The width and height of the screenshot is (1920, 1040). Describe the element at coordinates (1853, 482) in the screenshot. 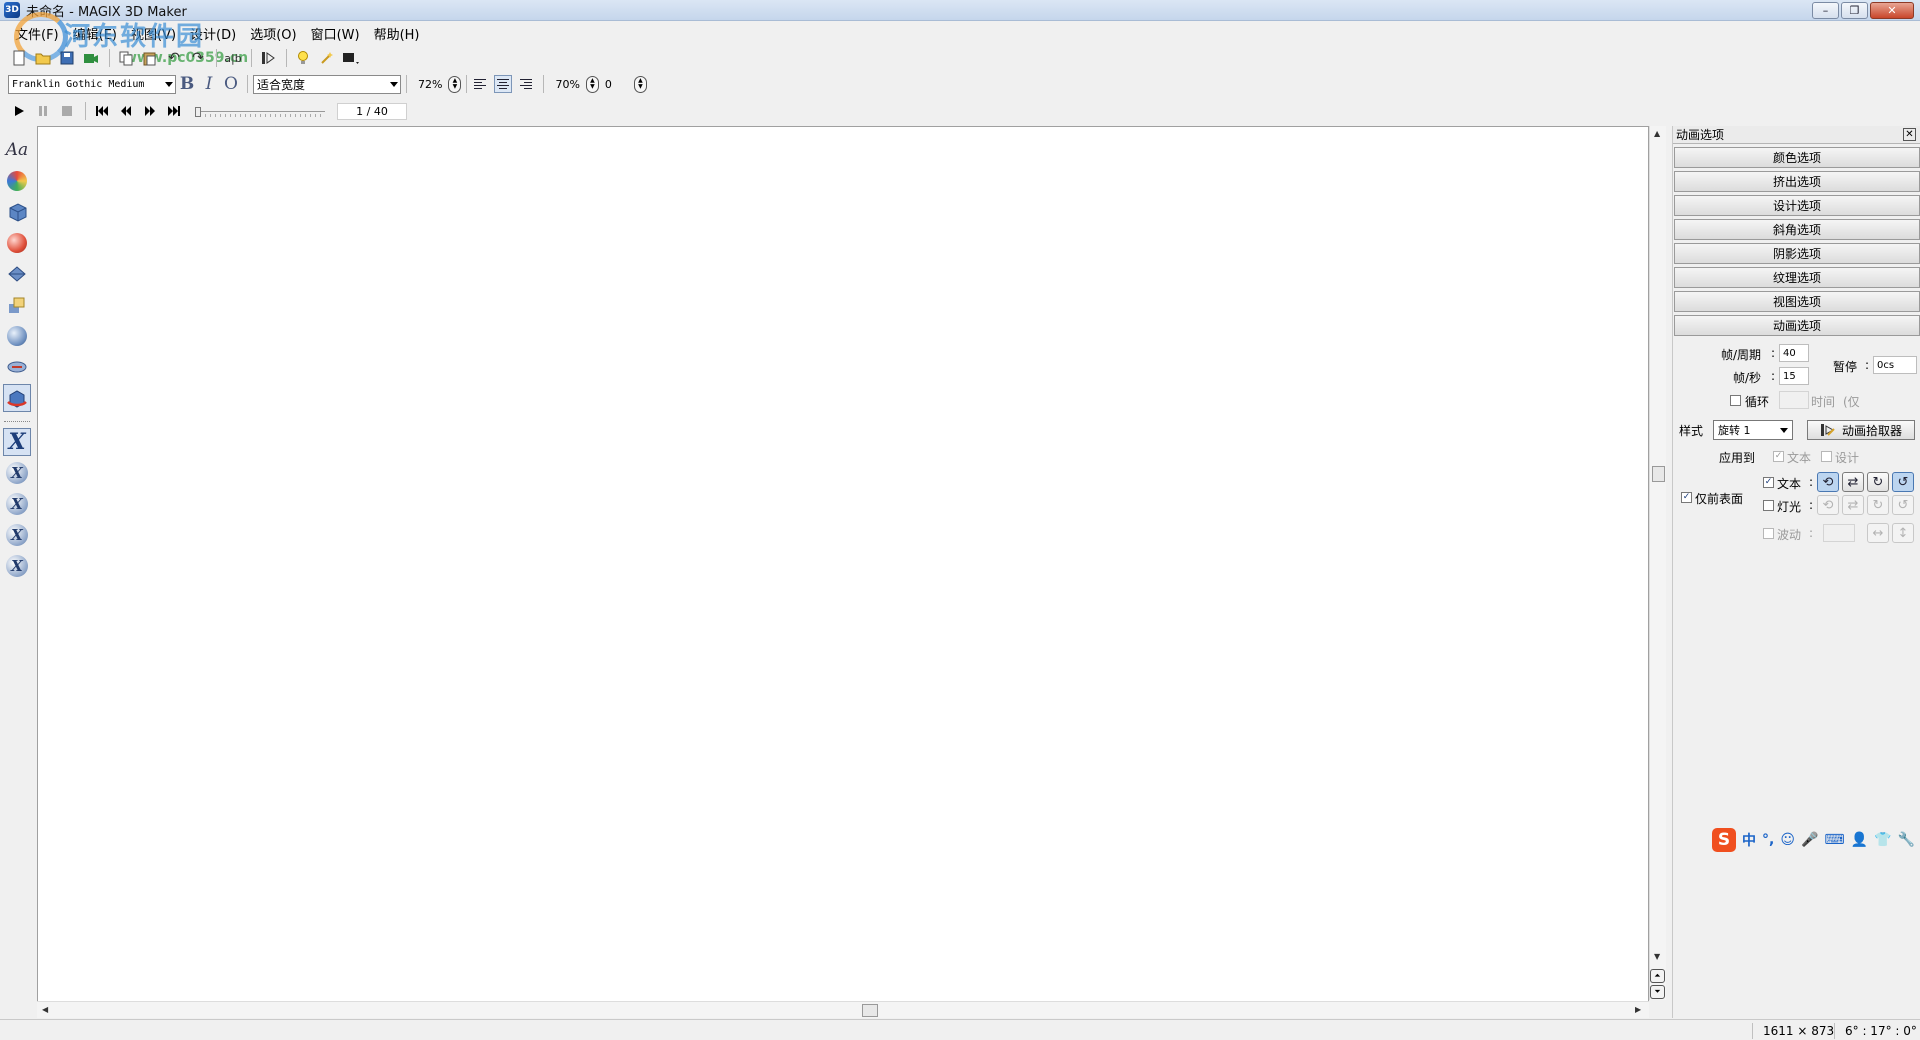

I see `rotate-vertical-button: ⇄` at that location.